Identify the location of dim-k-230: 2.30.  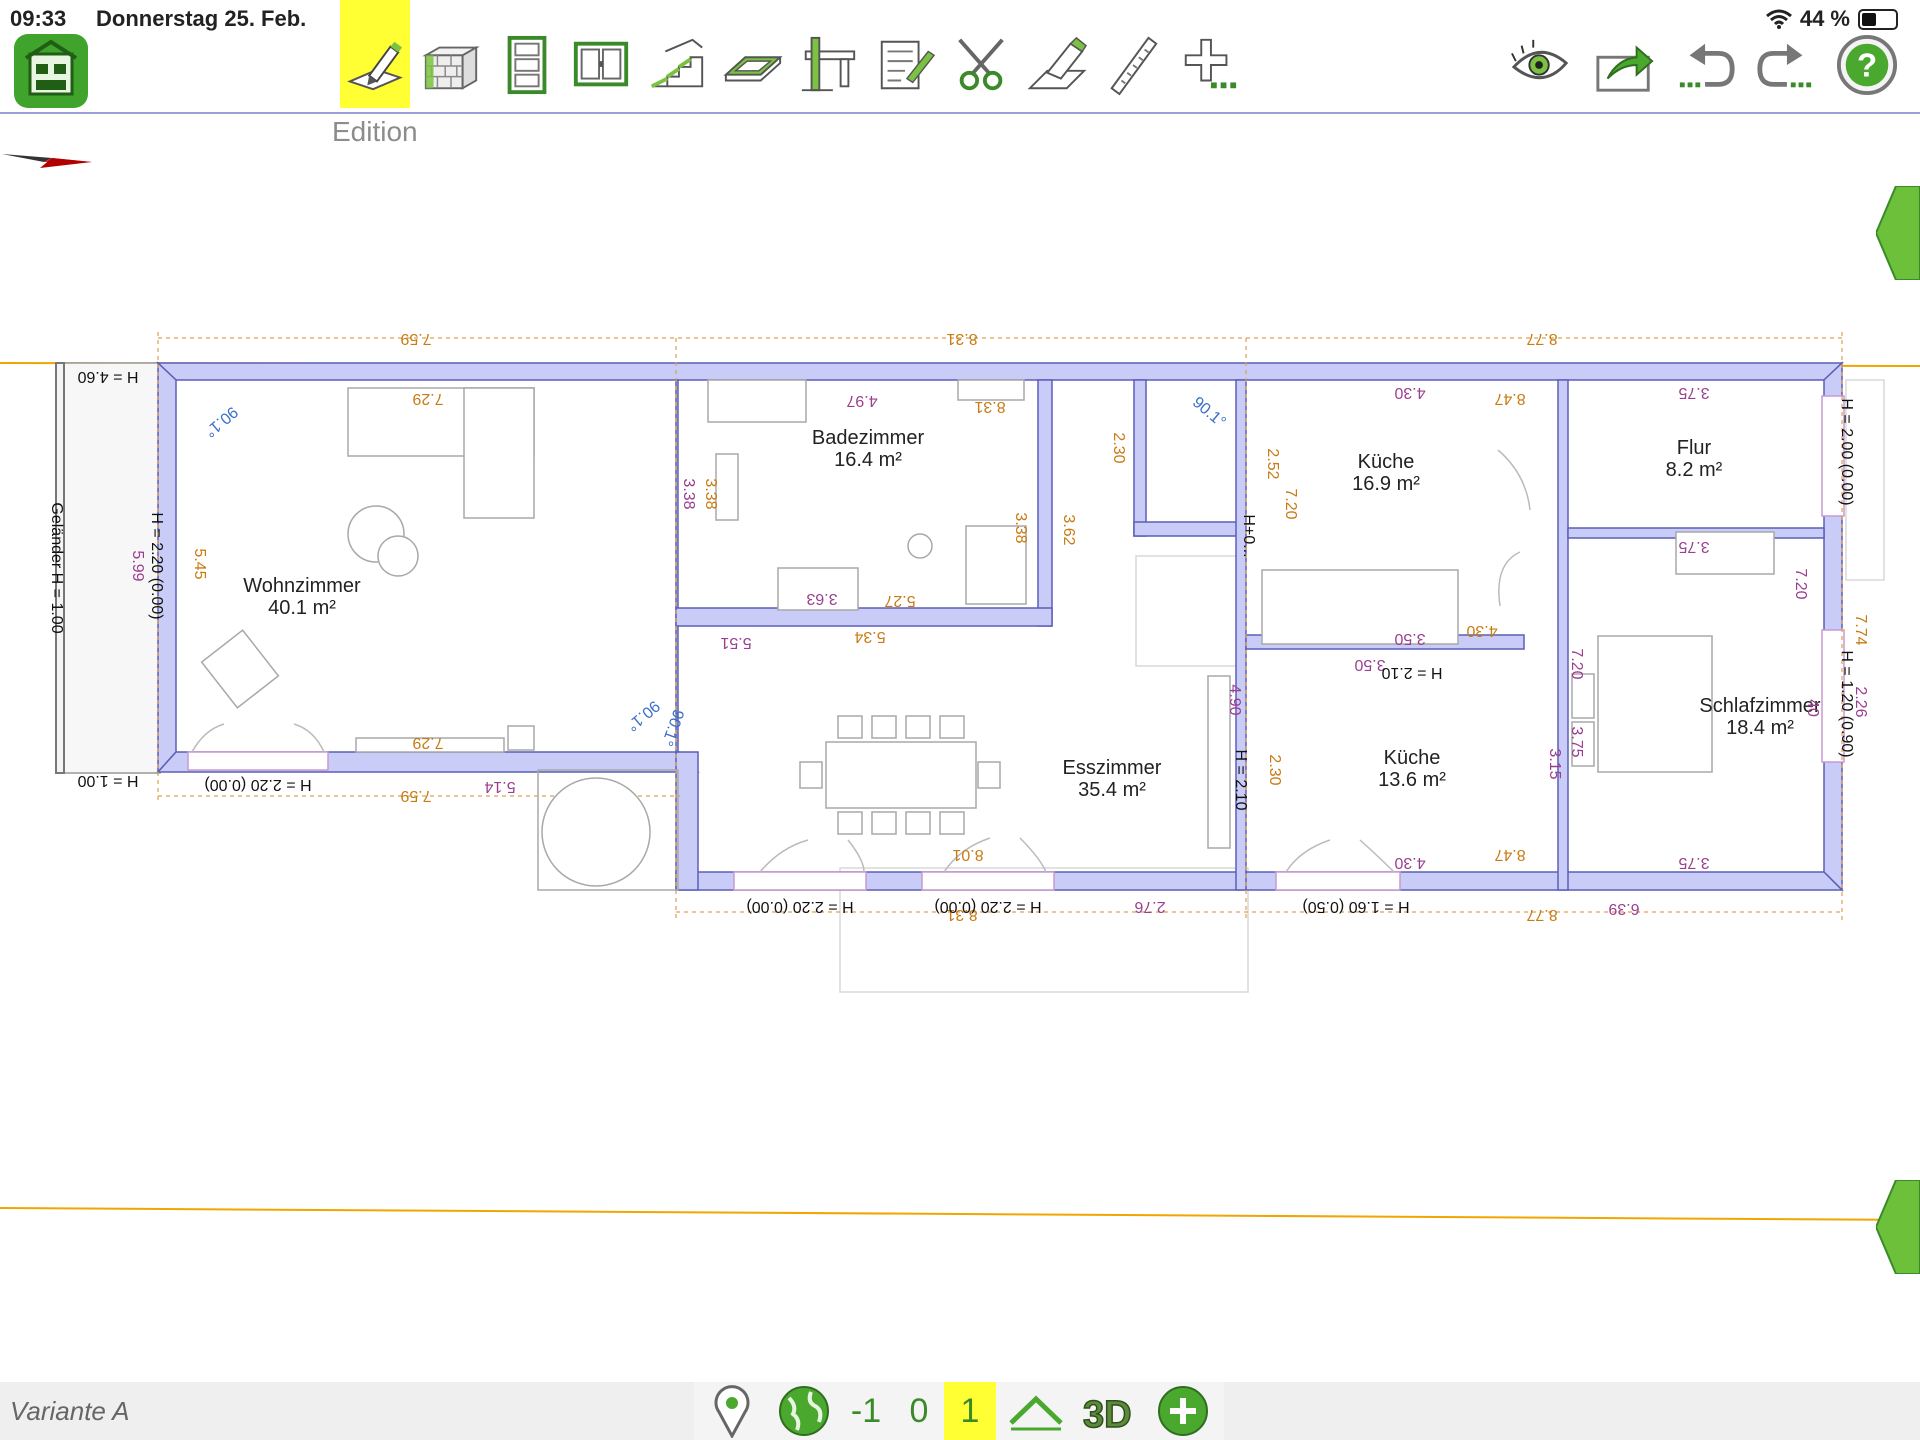
(1274, 769).